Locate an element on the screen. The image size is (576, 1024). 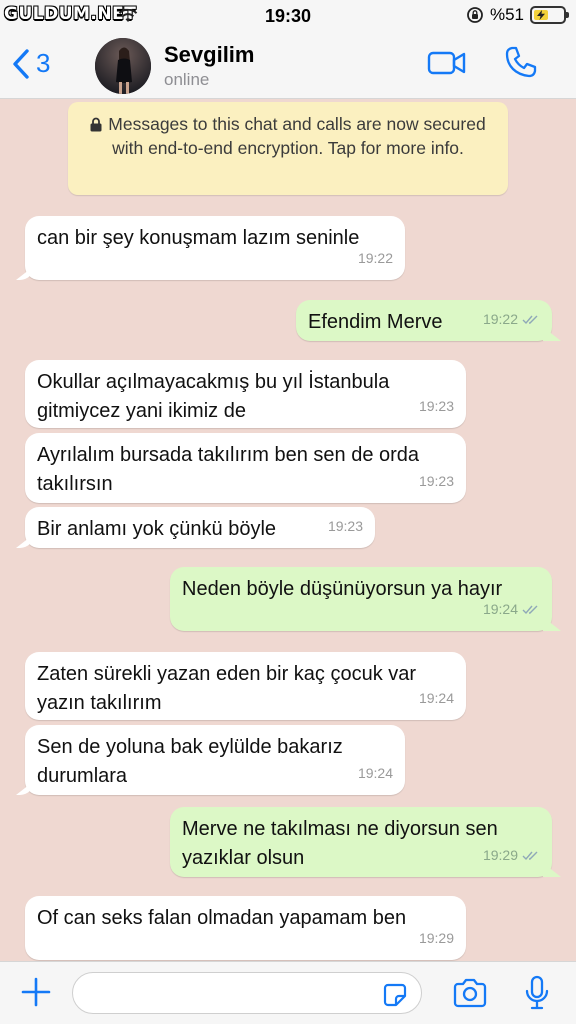
chat-header: 3 Sevgilim online is located at coordinates (288, 65).